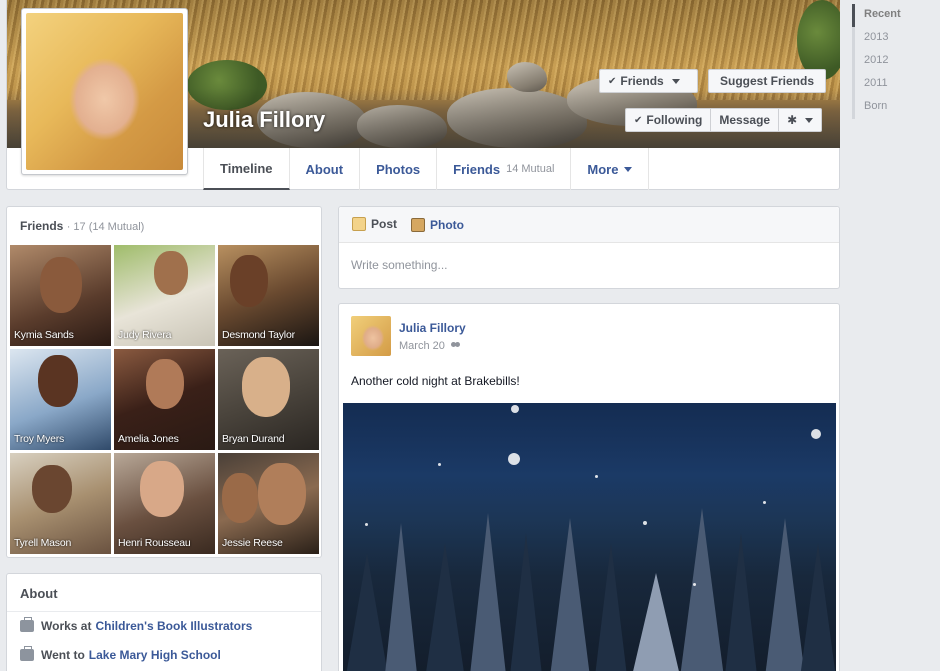 This screenshot has height=671, width=940. I want to click on rail-item-2012: 2012, so click(897, 61).